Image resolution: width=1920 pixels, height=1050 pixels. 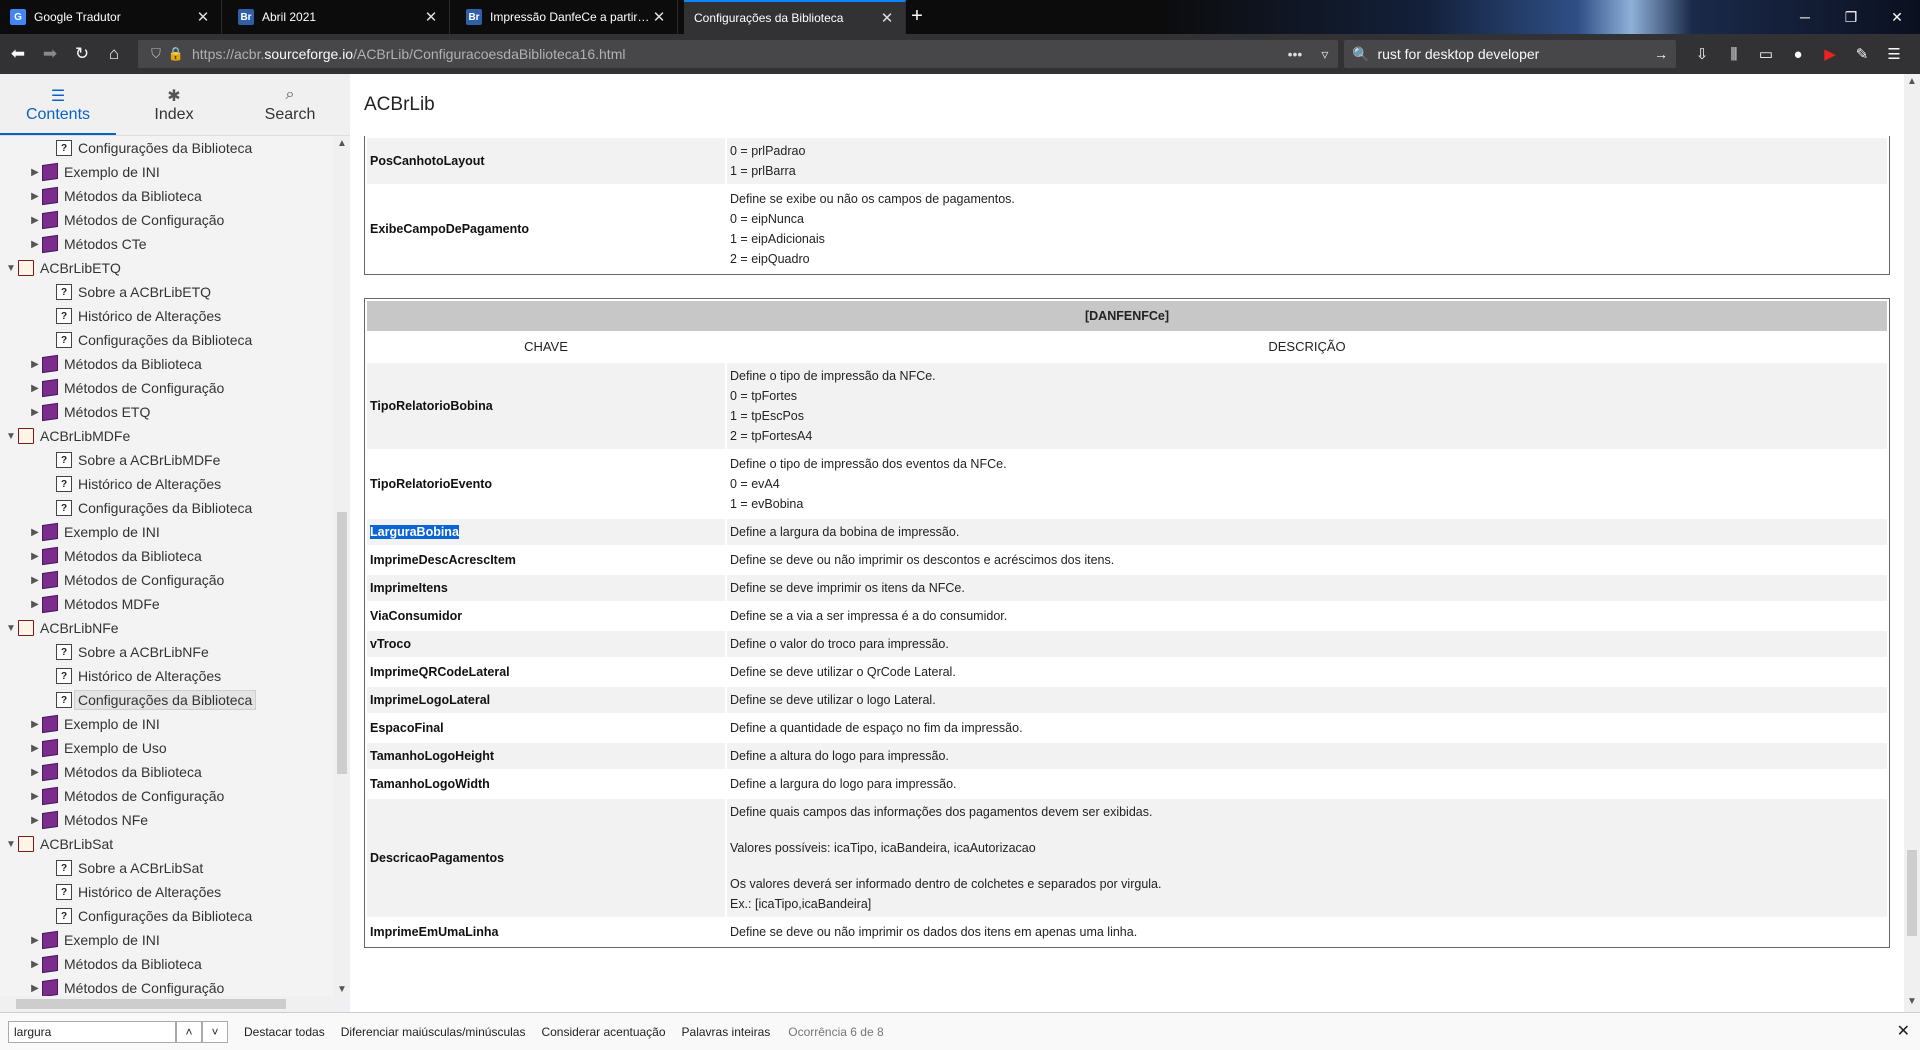 I want to click on tree-hscrollbar, so click(x=167, y=1004).